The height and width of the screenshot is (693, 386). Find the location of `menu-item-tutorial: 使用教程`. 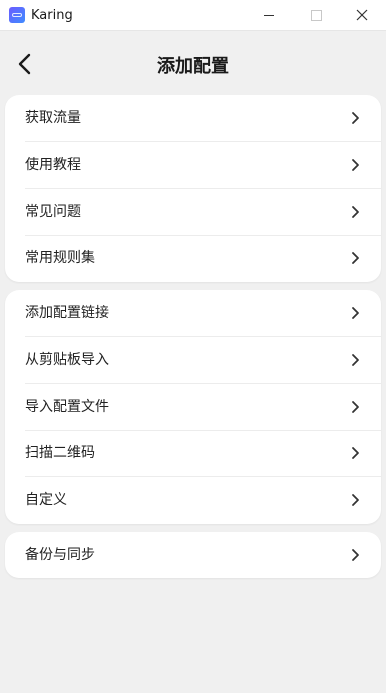

menu-item-tutorial: 使用教程 is located at coordinates (193, 165).